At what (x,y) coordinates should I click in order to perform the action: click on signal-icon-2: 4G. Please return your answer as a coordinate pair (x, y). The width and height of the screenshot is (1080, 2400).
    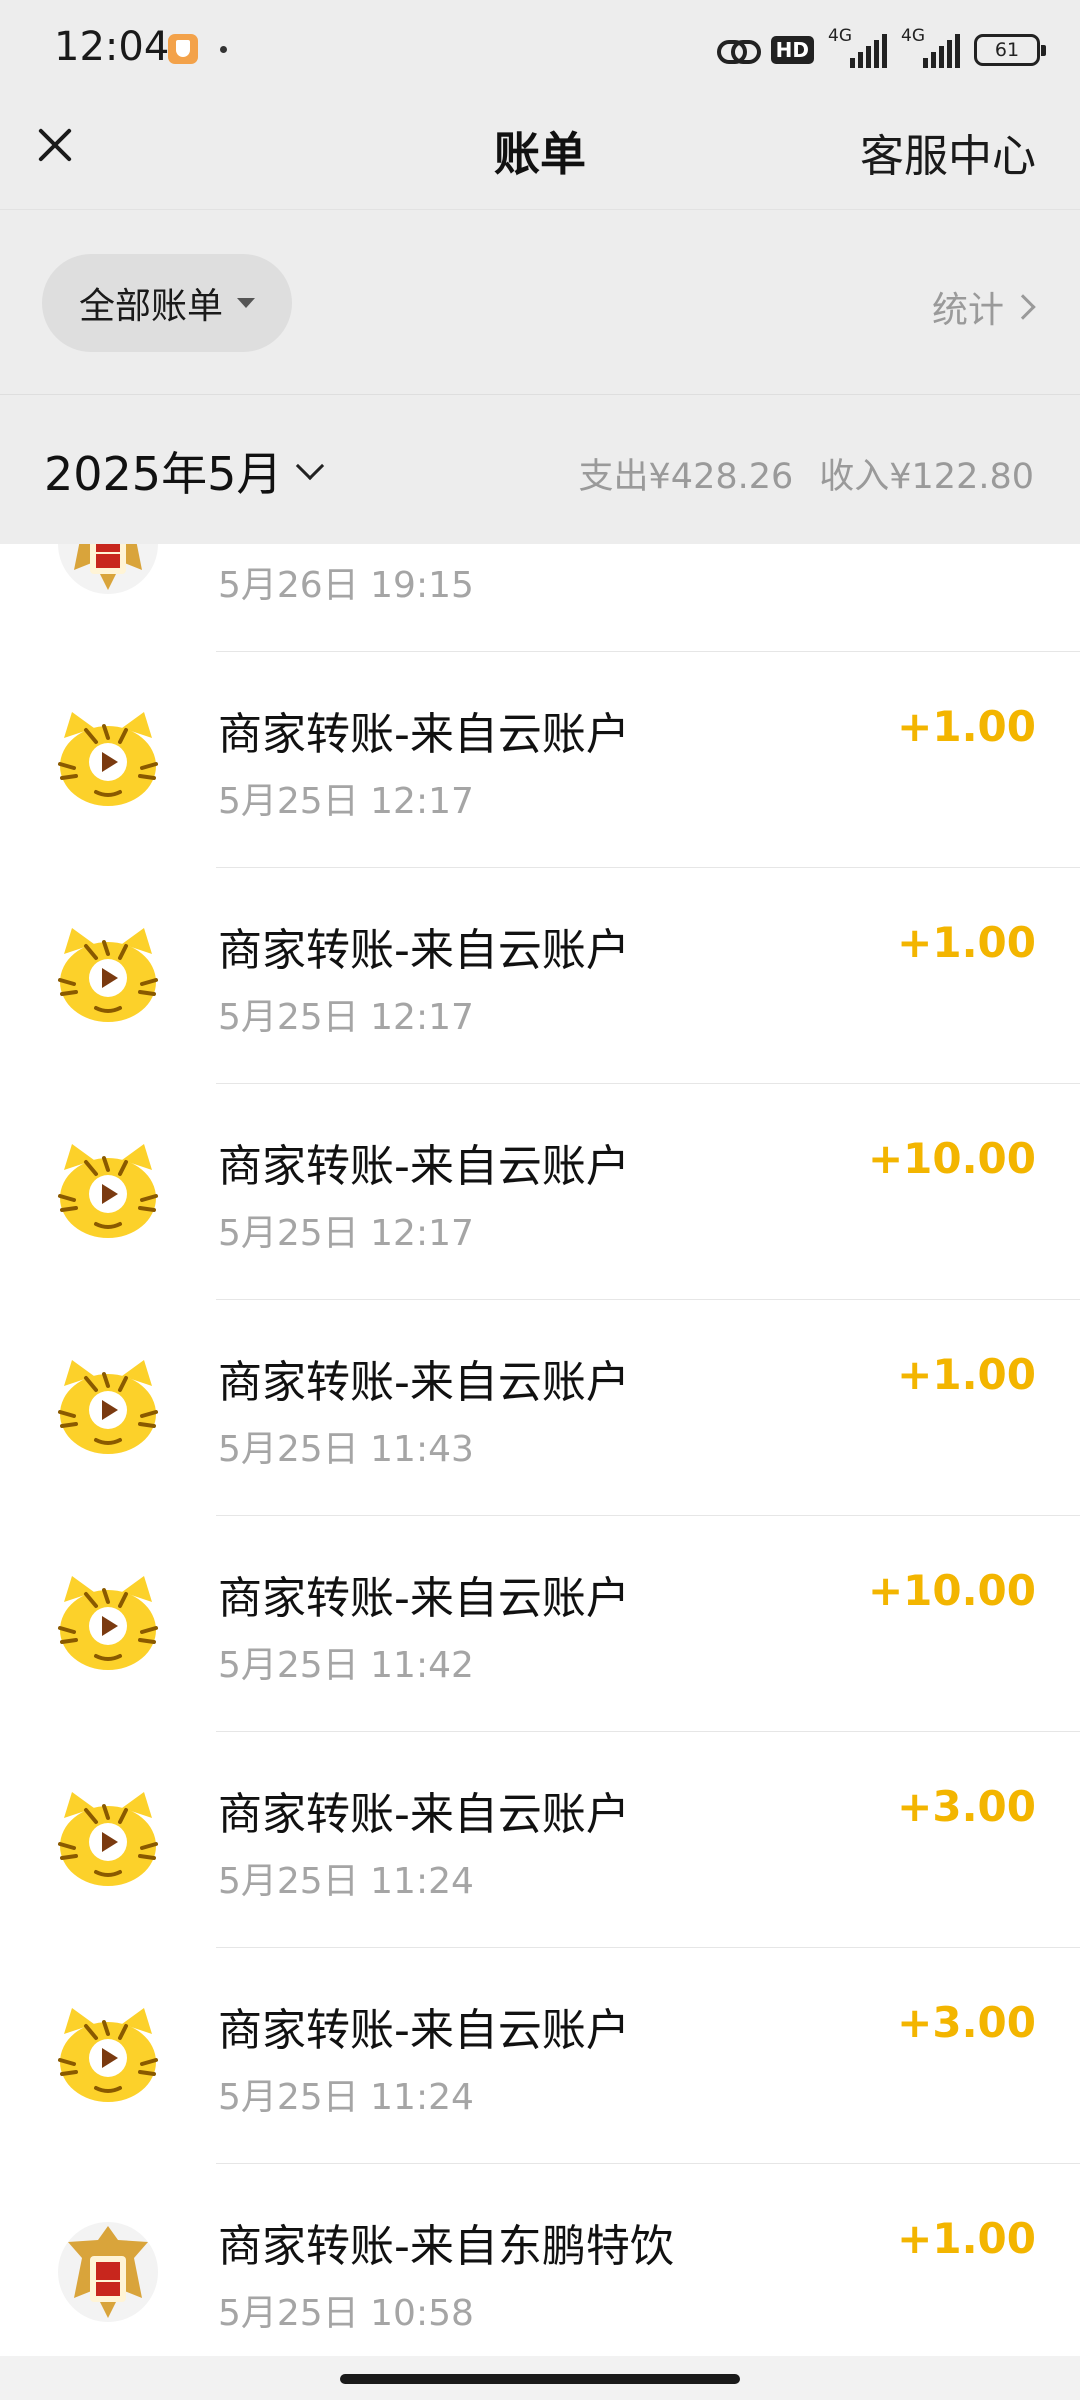
    Looking at the image, I should click on (930, 47).